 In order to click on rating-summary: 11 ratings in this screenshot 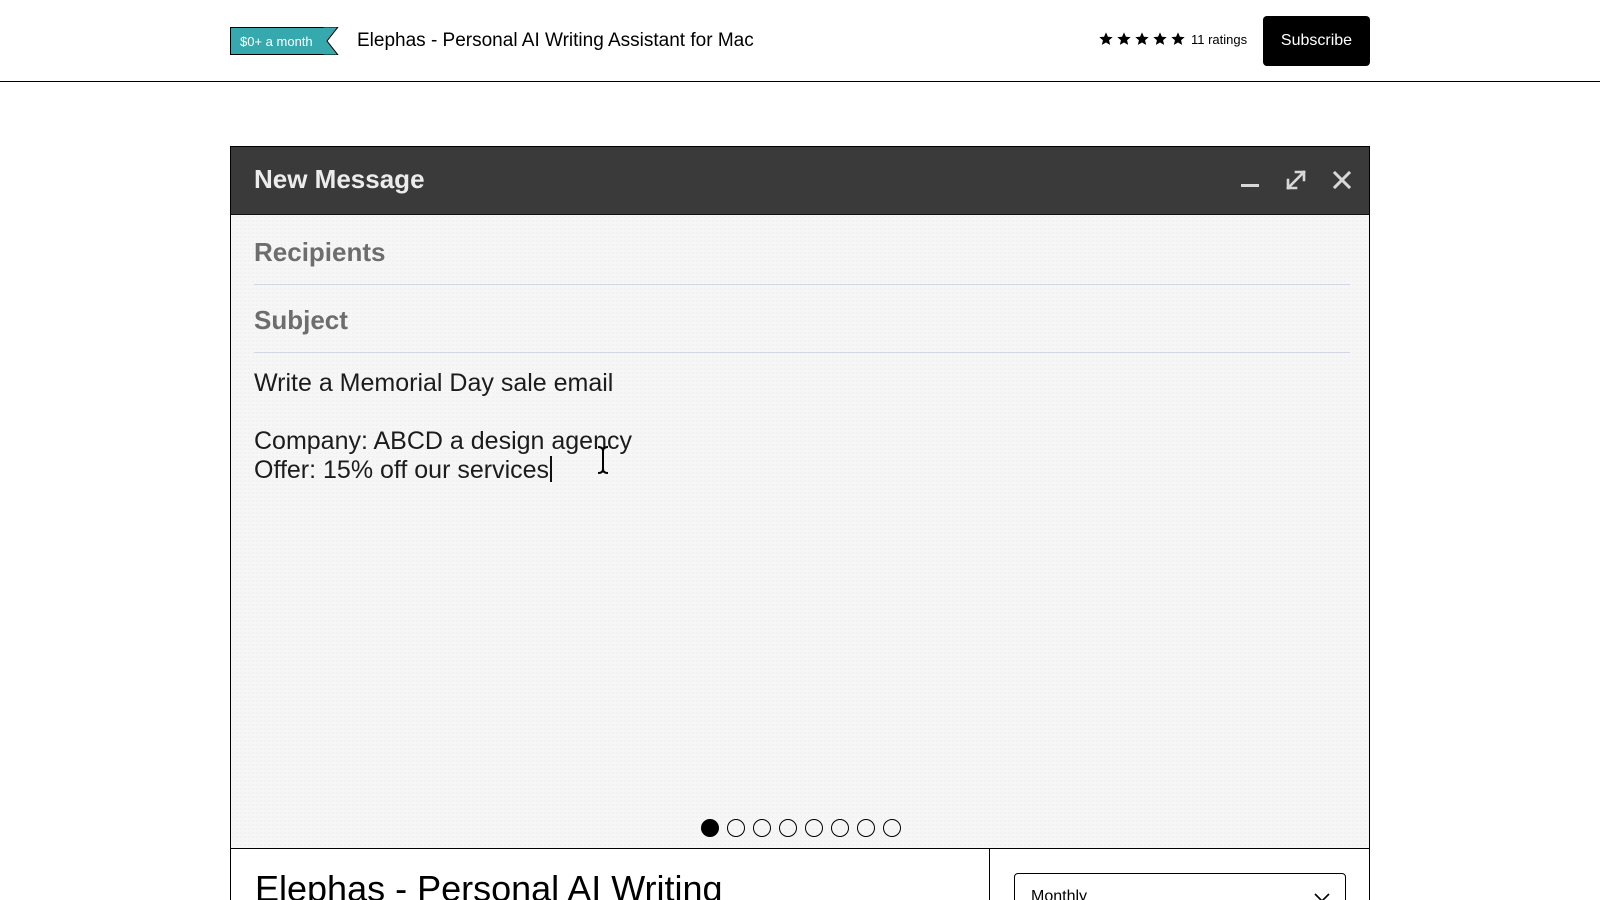, I will do `click(1172, 39)`.